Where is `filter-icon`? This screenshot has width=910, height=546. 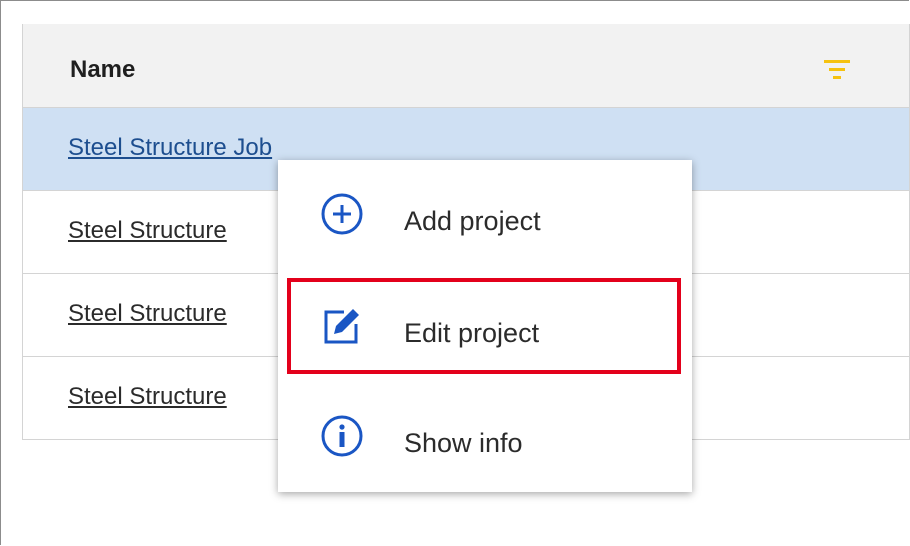
filter-icon is located at coordinates (837, 70).